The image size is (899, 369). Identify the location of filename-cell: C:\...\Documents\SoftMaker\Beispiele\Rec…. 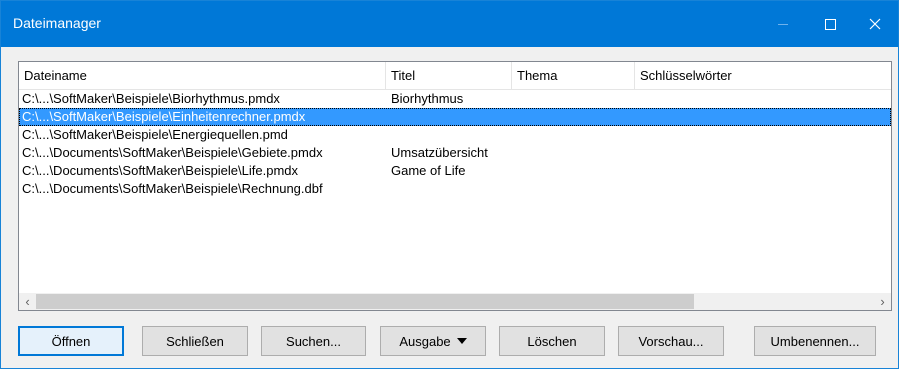
(172, 188).